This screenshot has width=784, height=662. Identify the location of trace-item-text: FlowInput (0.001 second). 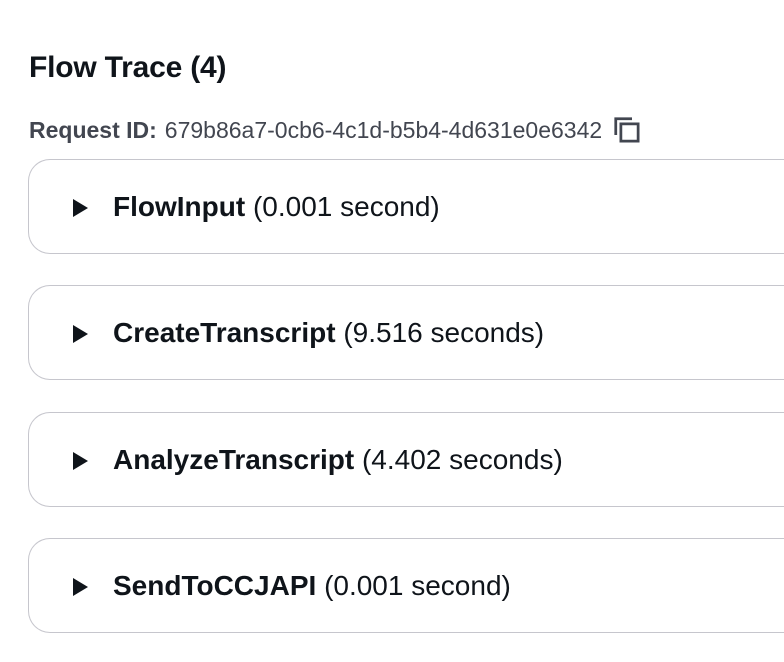
(276, 207).